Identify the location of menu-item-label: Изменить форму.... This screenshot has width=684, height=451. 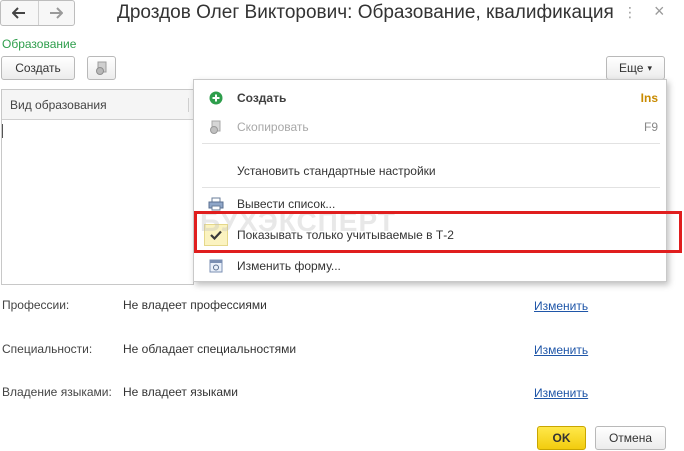
(289, 266).